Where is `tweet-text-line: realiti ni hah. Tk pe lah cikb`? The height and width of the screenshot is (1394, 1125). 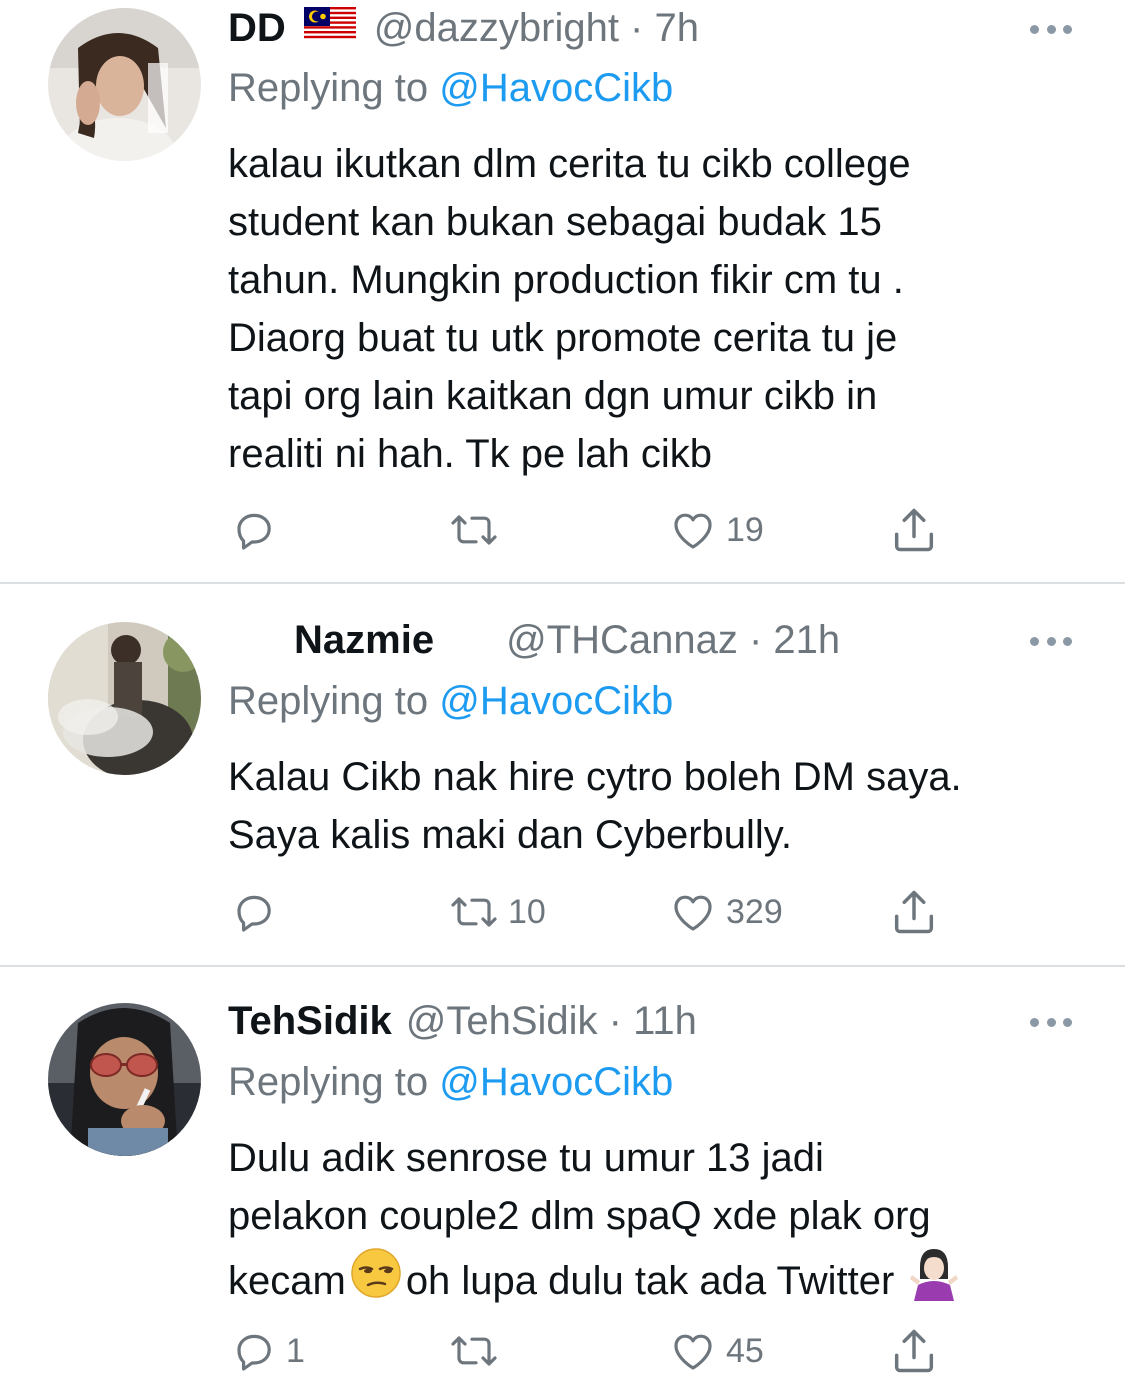
tweet-text-line: realiti ni hah. Tk pe lah cikb is located at coordinates (470, 454).